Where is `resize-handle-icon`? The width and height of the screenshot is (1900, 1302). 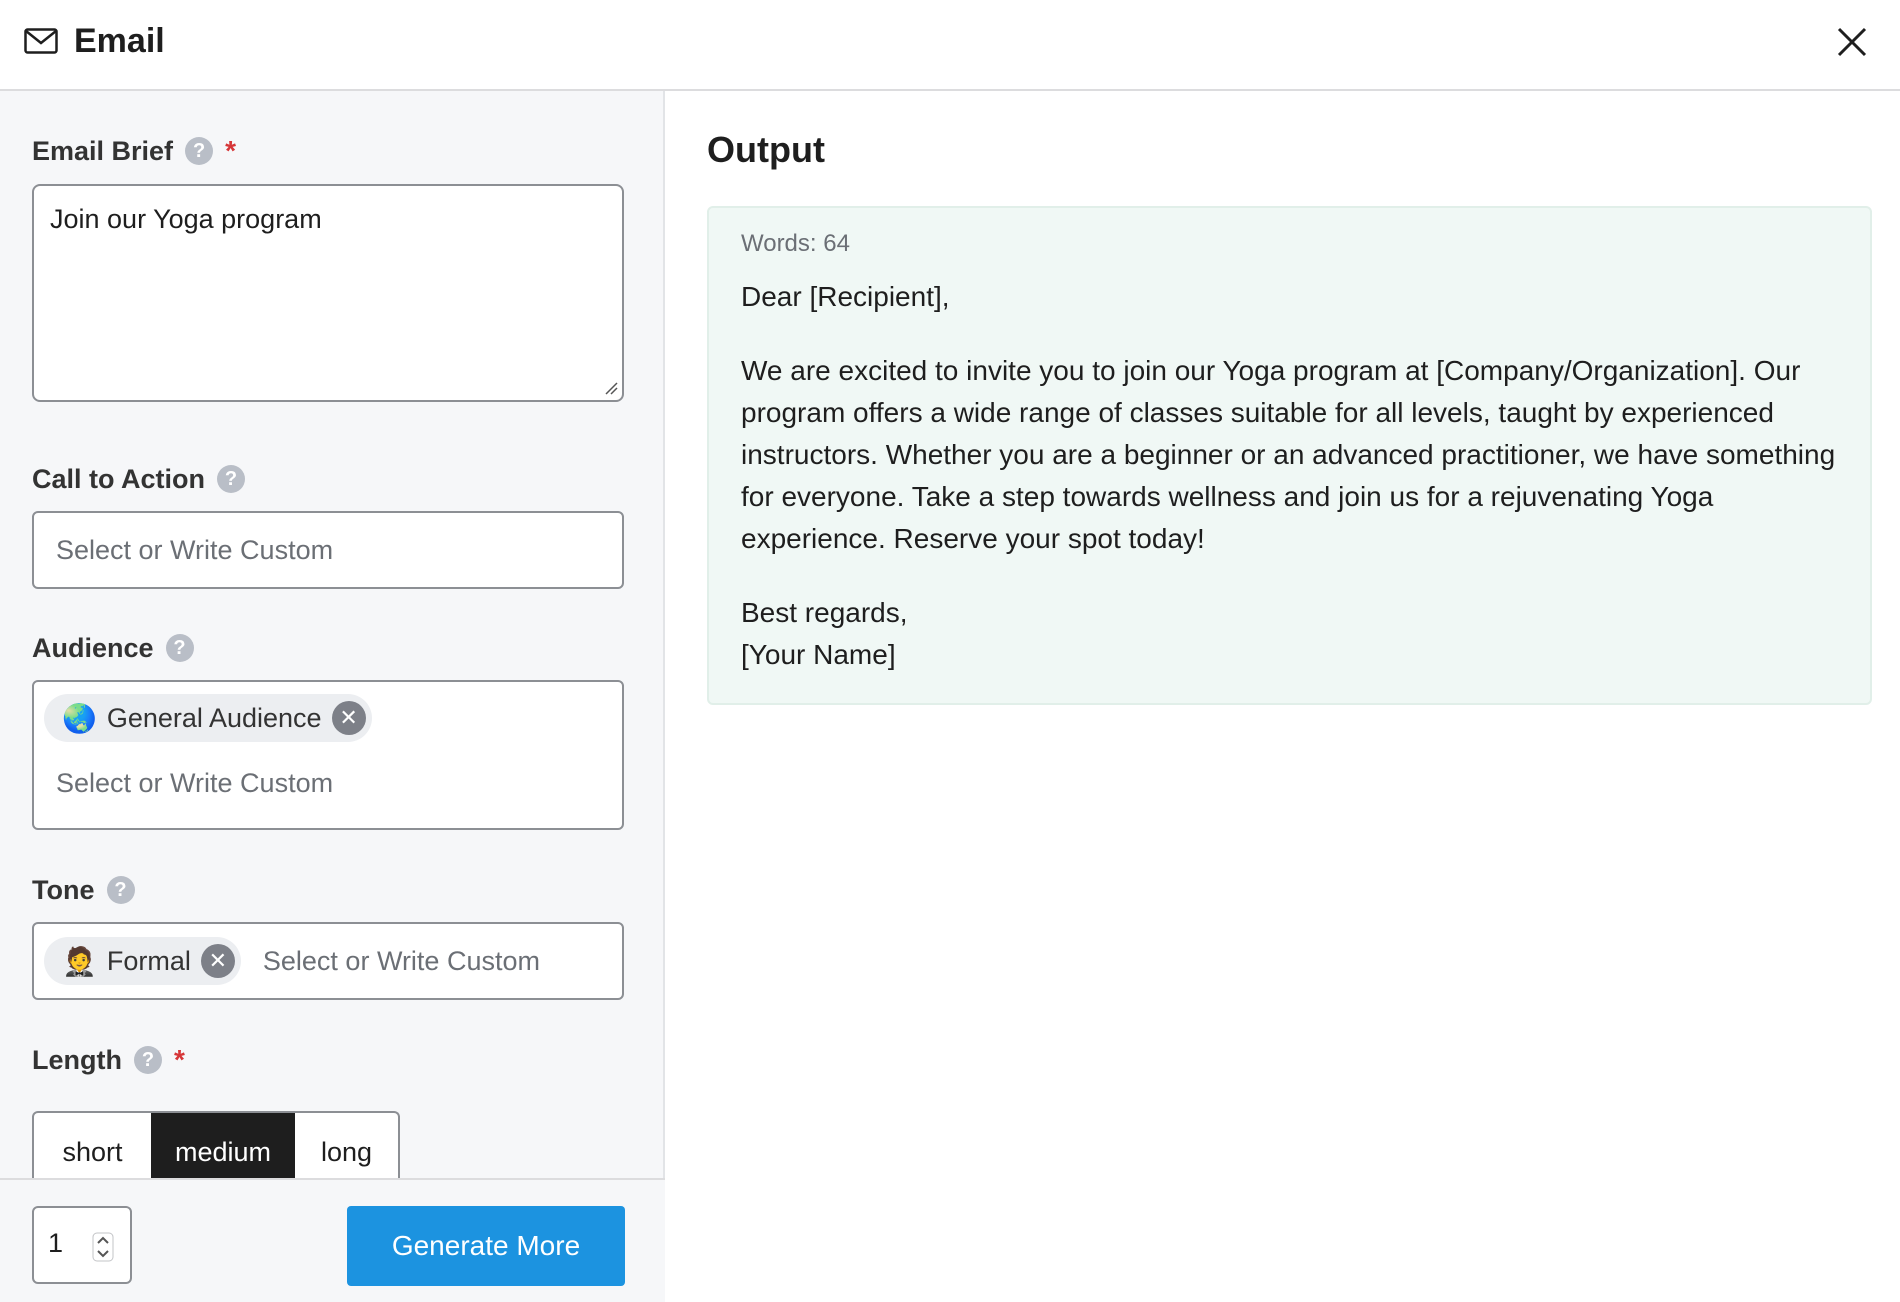
resize-handle-icon is located at coordinates (611, 388).